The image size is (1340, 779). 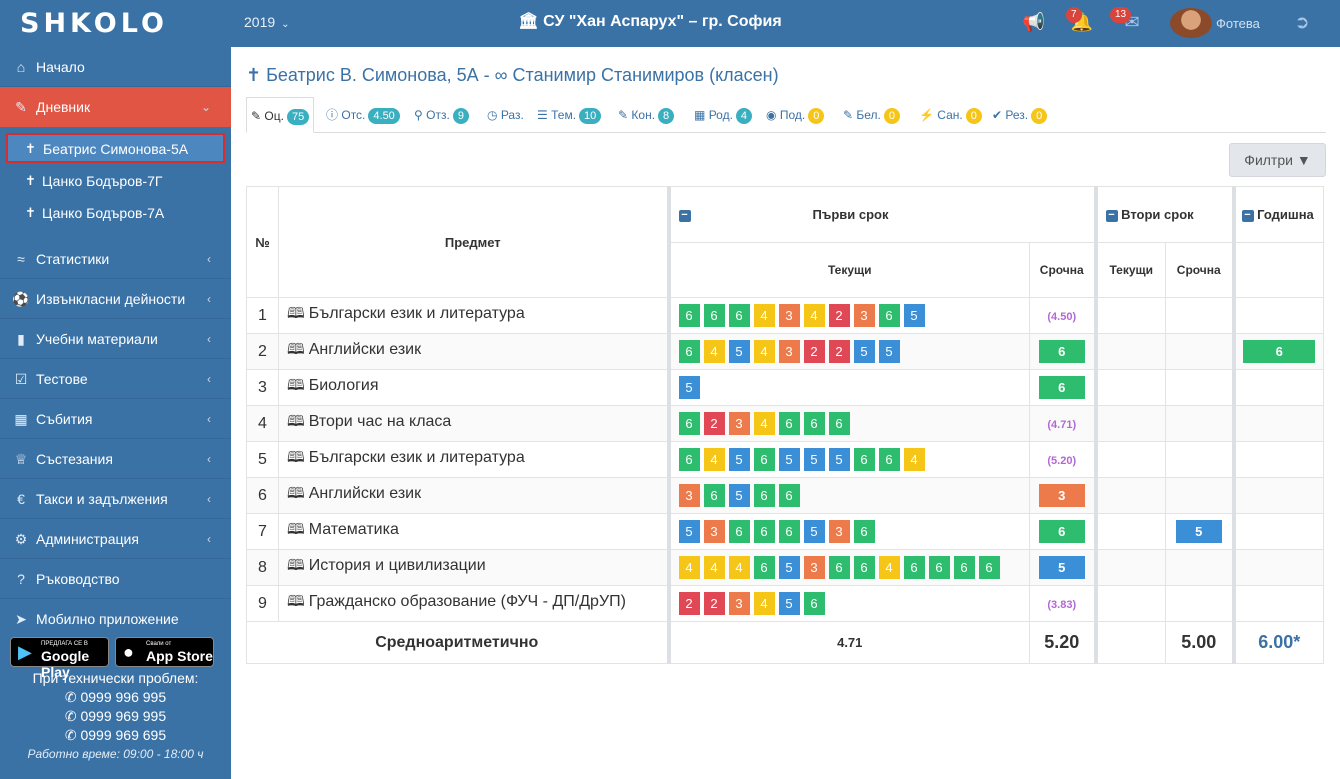 I want to click on term1-header: − Първи срок, so click(x=881, y=214).